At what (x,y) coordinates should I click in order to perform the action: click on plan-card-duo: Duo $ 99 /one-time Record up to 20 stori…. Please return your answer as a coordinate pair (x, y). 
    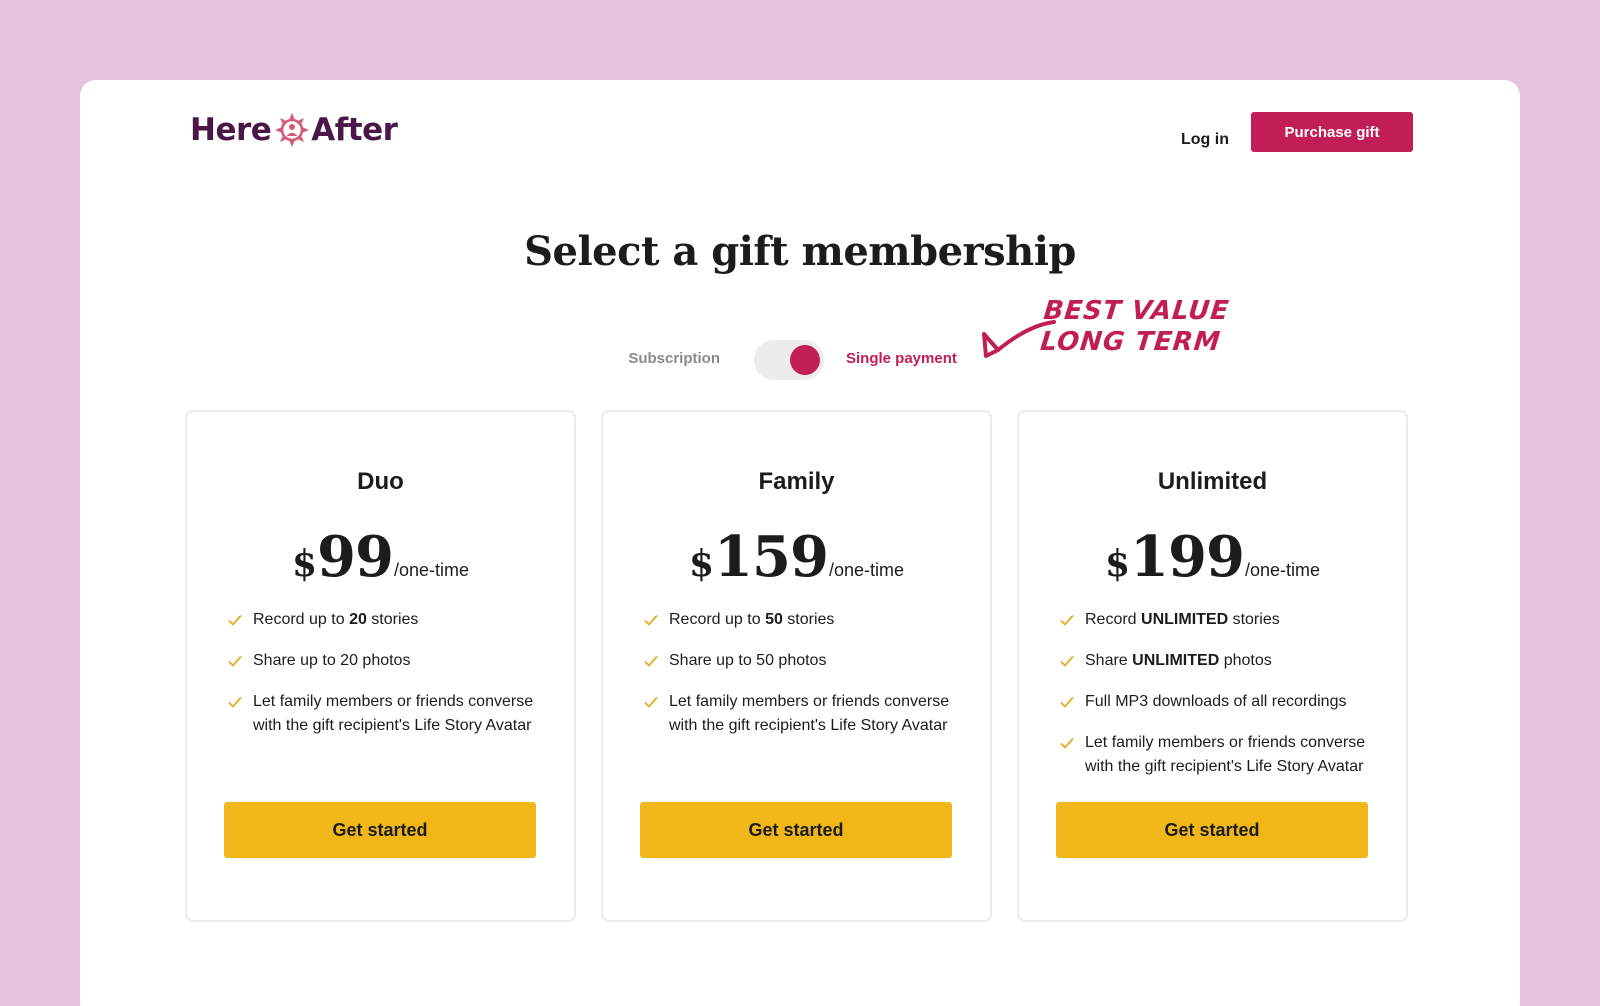
    Looking at the image, I should click on (380, 666).